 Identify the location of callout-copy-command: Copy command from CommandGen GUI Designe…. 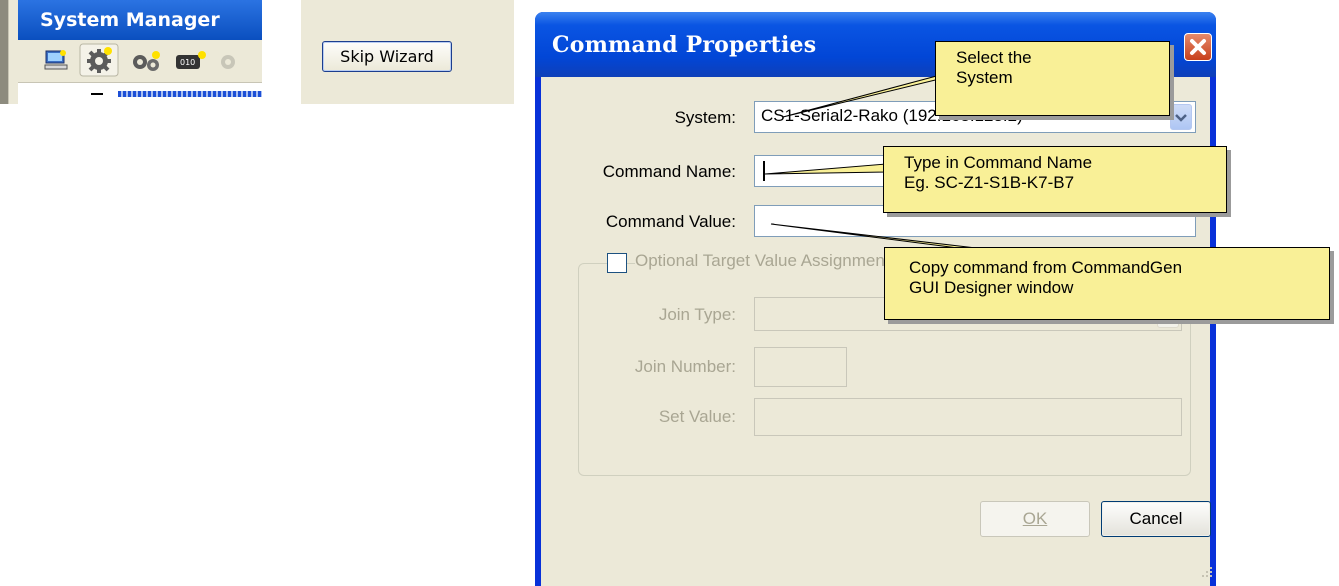
(1107, 283).